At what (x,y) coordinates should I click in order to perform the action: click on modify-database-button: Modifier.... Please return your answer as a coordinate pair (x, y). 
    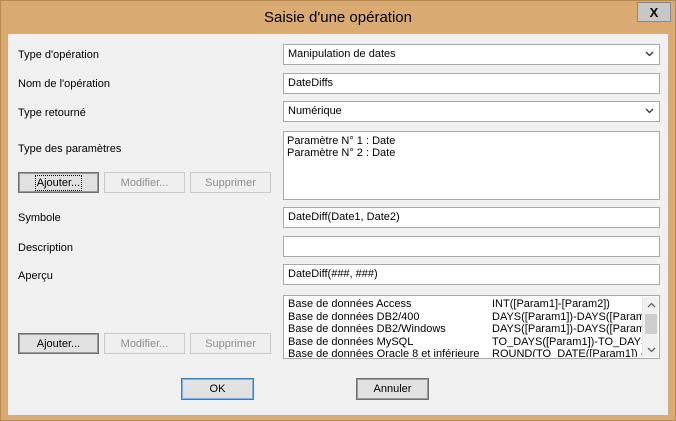
    Looking at the image, I should click on (144, 343).